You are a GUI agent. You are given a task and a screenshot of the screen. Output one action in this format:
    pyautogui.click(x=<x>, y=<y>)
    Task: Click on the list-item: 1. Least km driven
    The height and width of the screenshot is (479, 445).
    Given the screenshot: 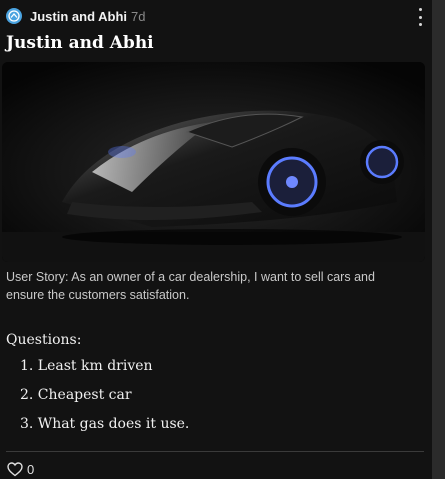 What is the action you would take?
    pyautogui.click(x=86, y=366)
    